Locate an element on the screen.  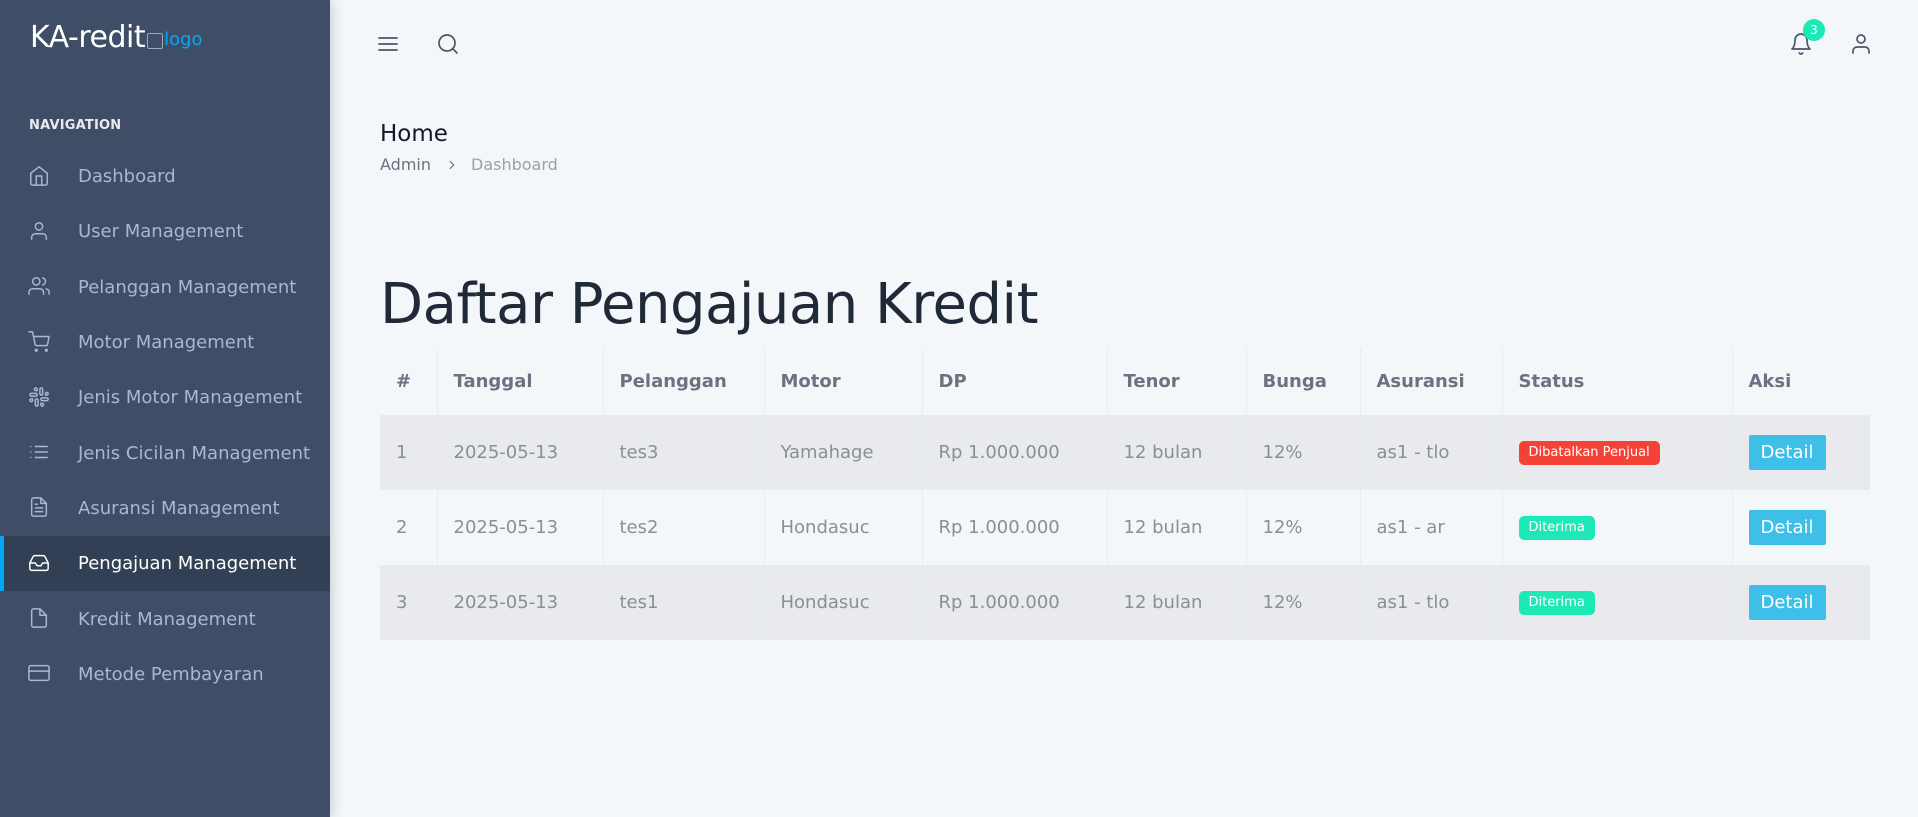
column-header: Aksi is located at coordinates (1801, 381).